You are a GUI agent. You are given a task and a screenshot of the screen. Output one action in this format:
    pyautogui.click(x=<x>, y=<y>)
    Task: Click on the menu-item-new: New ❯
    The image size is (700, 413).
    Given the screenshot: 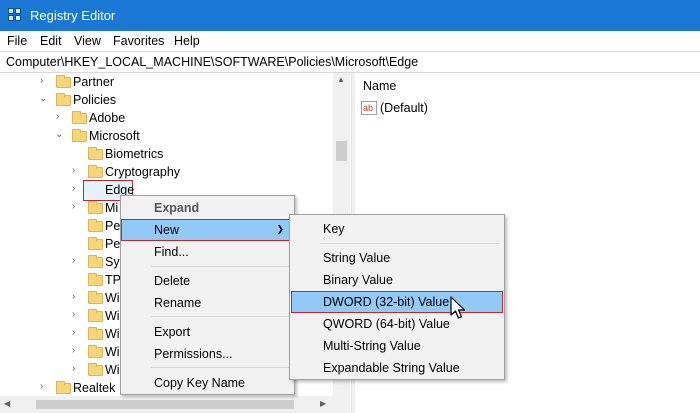 What is the action you would take?
    pyautogui.click(x=207, y=230)
    